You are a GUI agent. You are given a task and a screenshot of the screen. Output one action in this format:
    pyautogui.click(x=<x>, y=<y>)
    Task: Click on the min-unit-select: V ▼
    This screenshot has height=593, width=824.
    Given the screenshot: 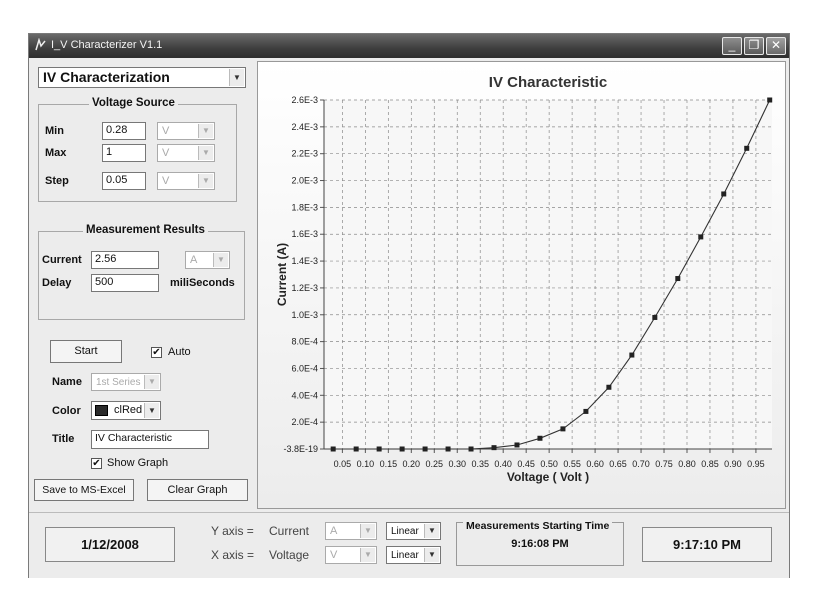 What is the action you would take?
    pyautogui.click(x=186, y=131)
    